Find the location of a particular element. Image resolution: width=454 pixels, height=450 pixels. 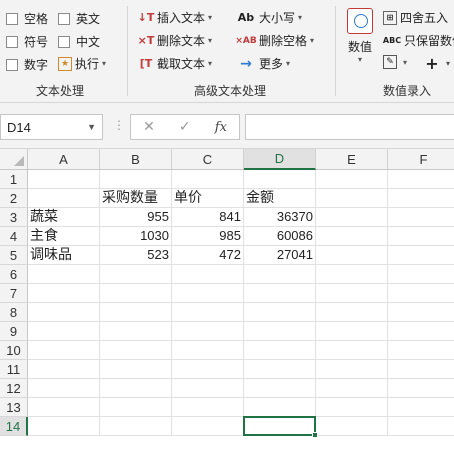

cell-c5: 472 is located at coordinates (208, 255).